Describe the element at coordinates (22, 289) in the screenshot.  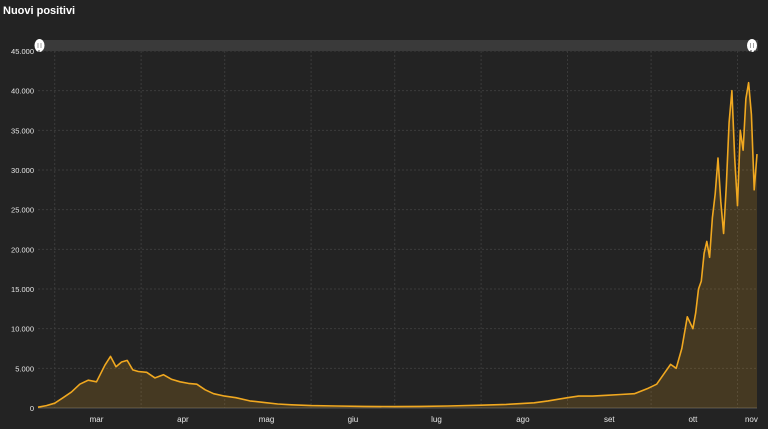
I see `y-tick-label: 15.000` at that location.